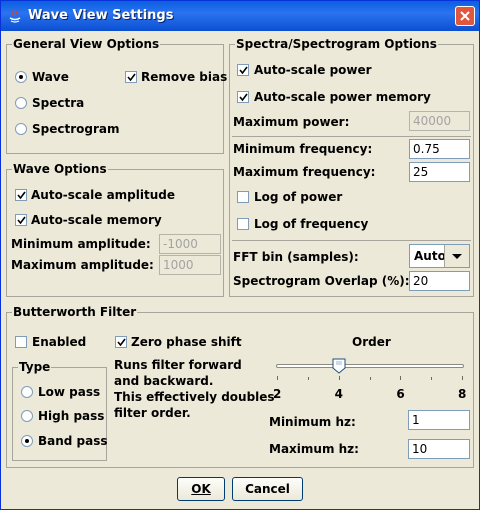 The height and width of the screenshot is (510, 480). Describe the element at coordinates (60, 169) in the screenshot. I see `panel-title: Wave Options` at that location.